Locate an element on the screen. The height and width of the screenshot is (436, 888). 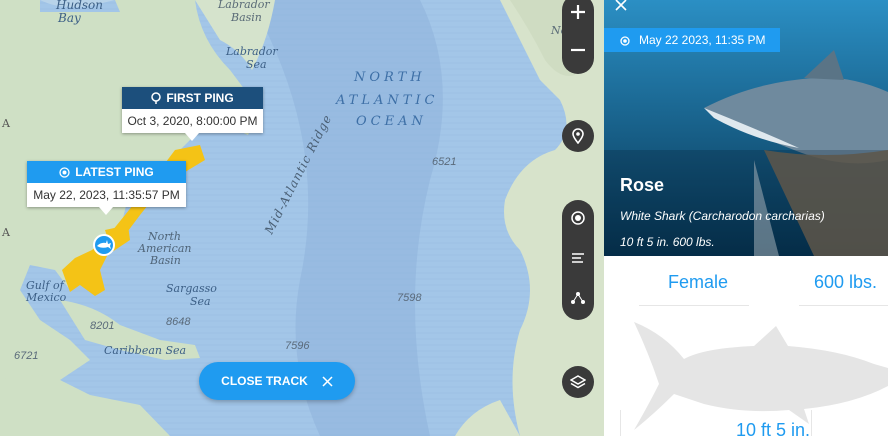
ping-button is located at coordinates (578, 218).